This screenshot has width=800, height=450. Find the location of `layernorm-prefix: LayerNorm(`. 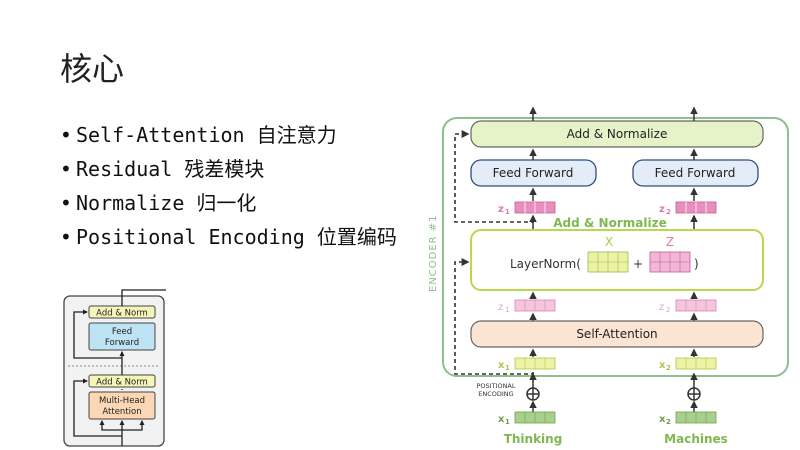

layernorm-prefix: LayerNorm( is located at coordinates (545, 264).